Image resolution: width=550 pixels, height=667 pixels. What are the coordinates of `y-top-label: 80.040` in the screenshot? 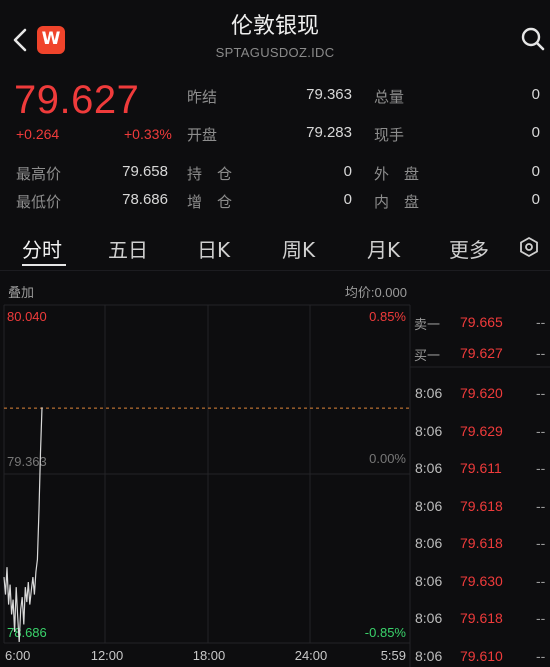 It's located at (27, 316).